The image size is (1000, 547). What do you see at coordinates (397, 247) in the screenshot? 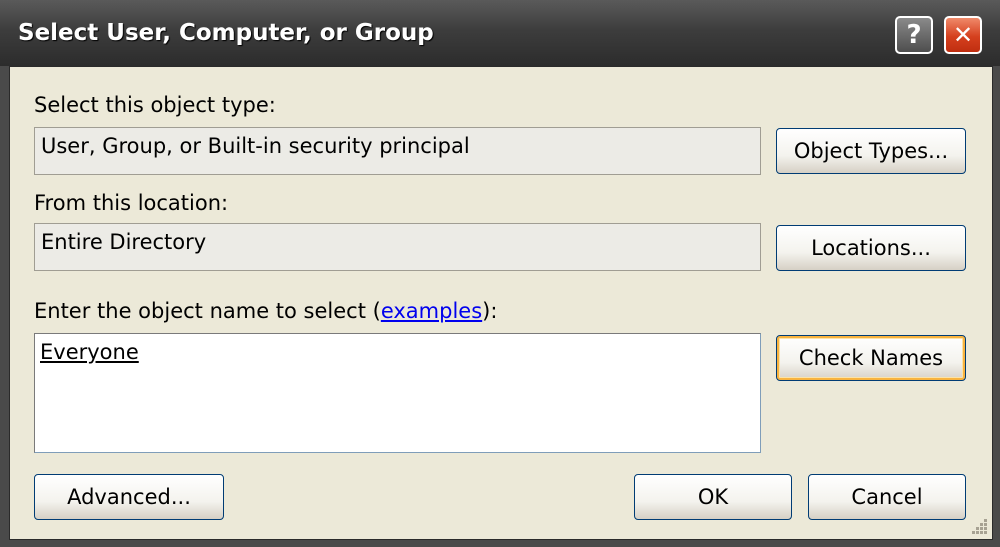
I see `location-field: Entire Directory` at bounding box center [397, 247].